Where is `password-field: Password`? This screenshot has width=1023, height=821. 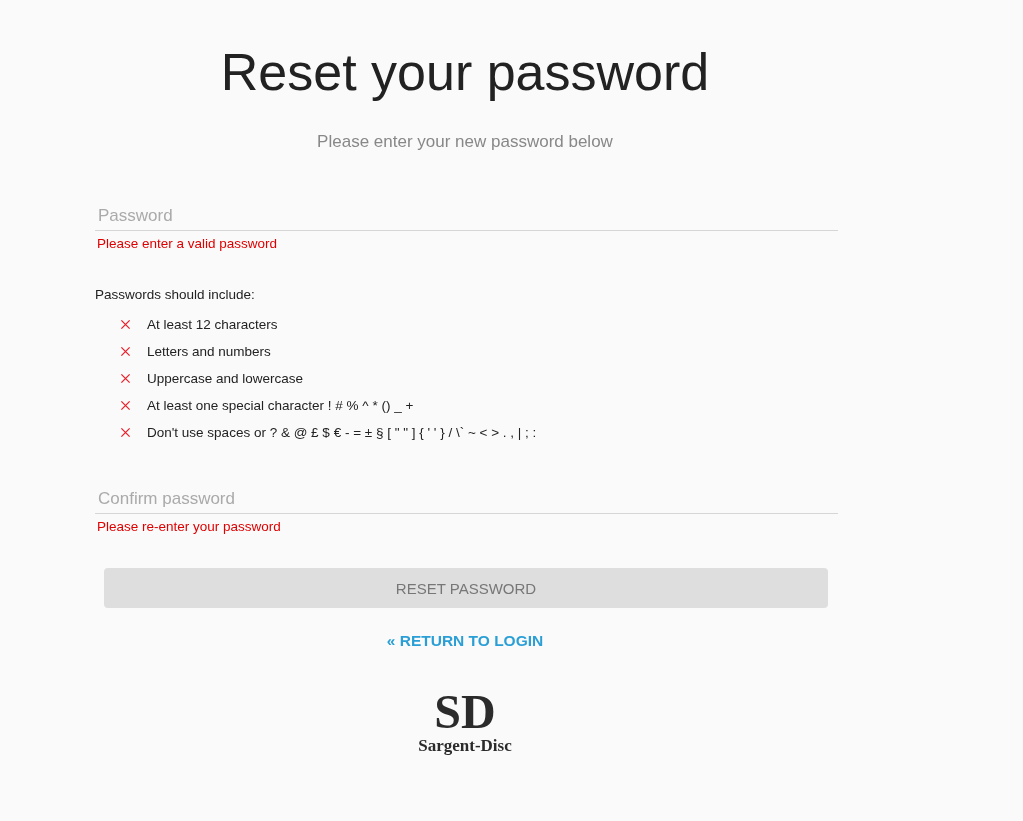
password-field: Password is located at coordinates (466, 216).